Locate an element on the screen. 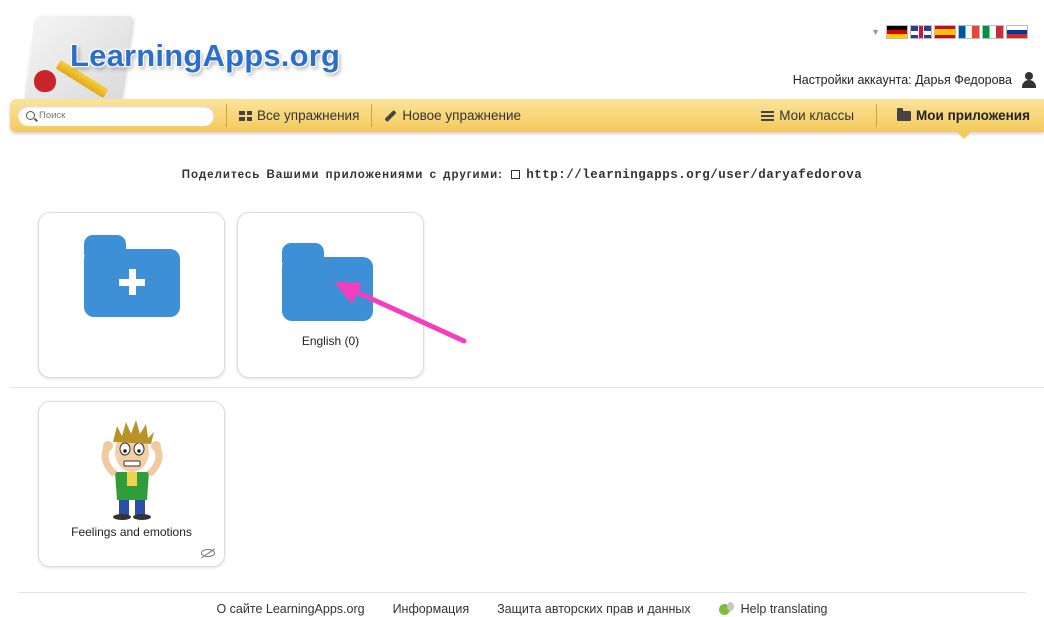 The width and height of the screenshot is (1044, 617). flag-gb-icon is located at coordinates (921, 32).